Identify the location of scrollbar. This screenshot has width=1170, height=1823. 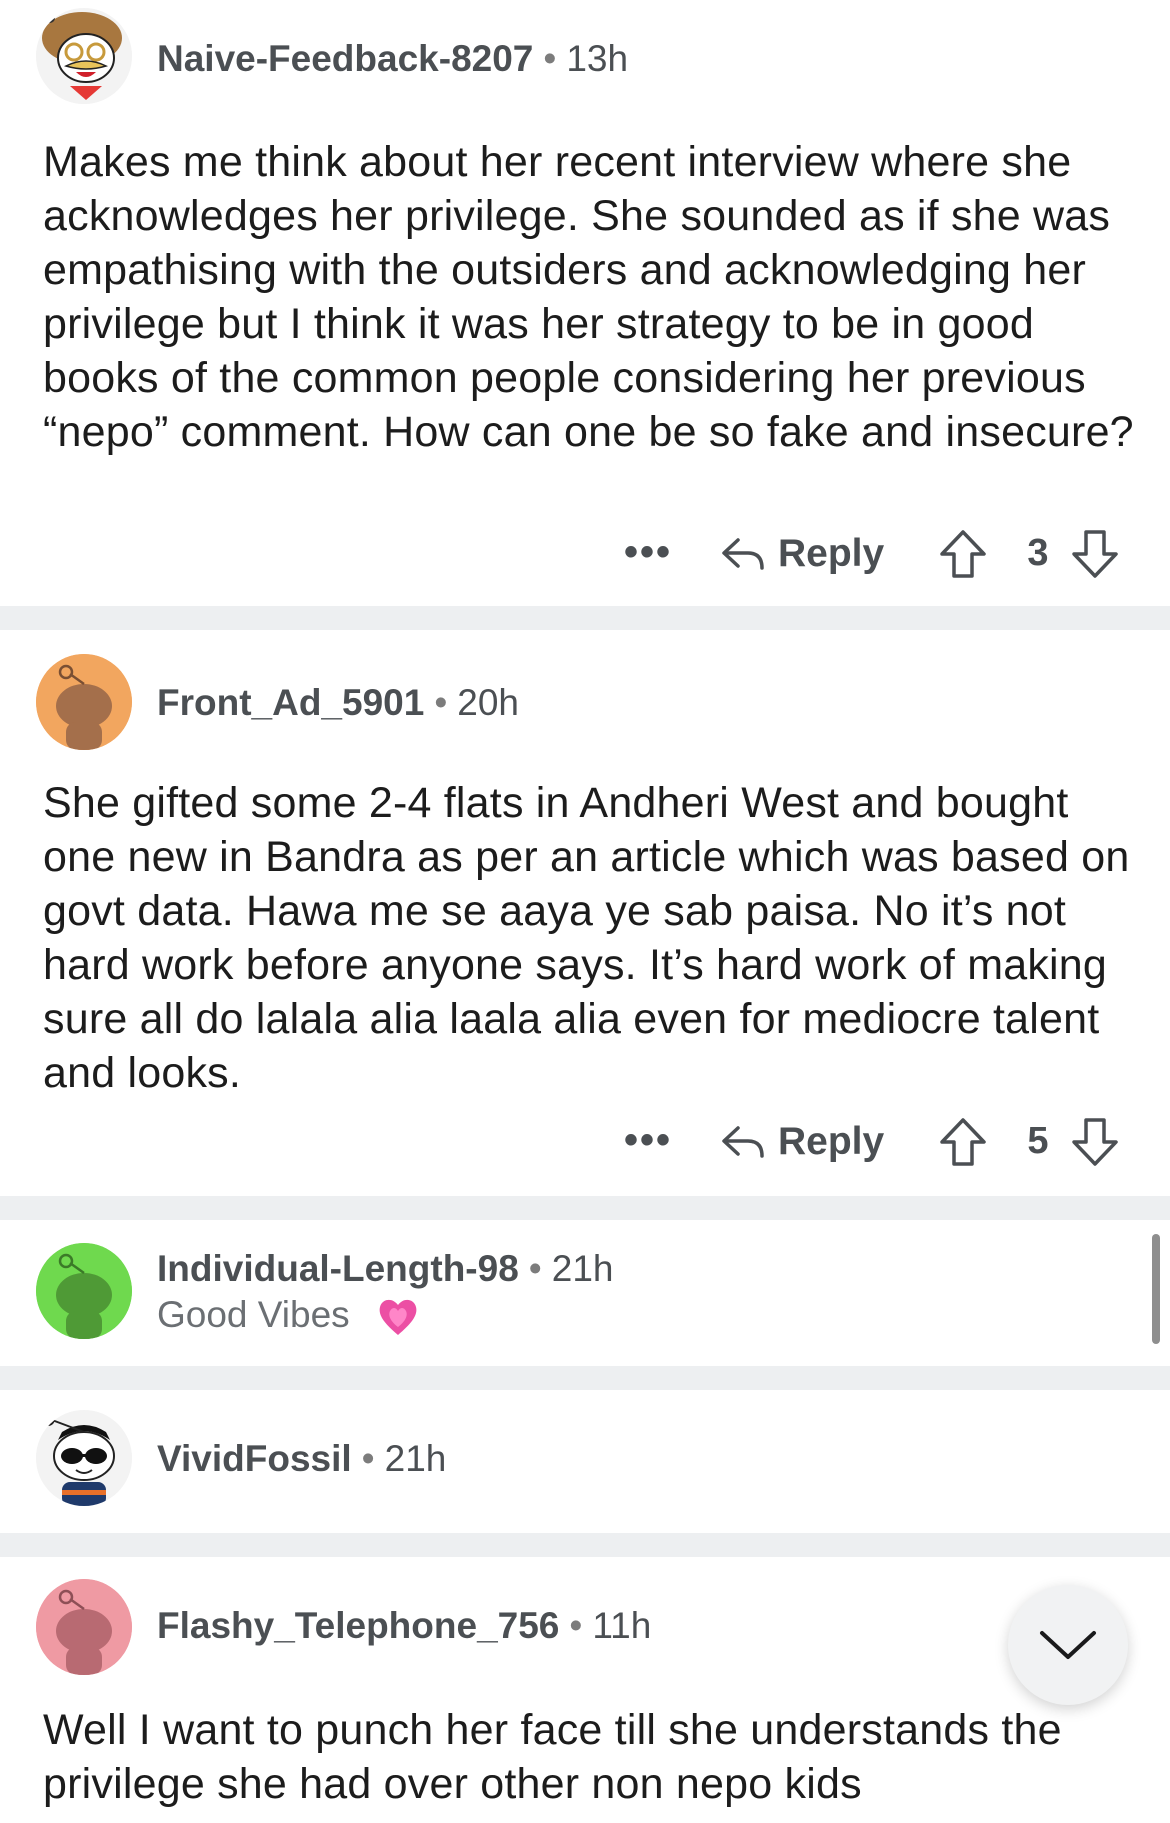
(1156, 1289).